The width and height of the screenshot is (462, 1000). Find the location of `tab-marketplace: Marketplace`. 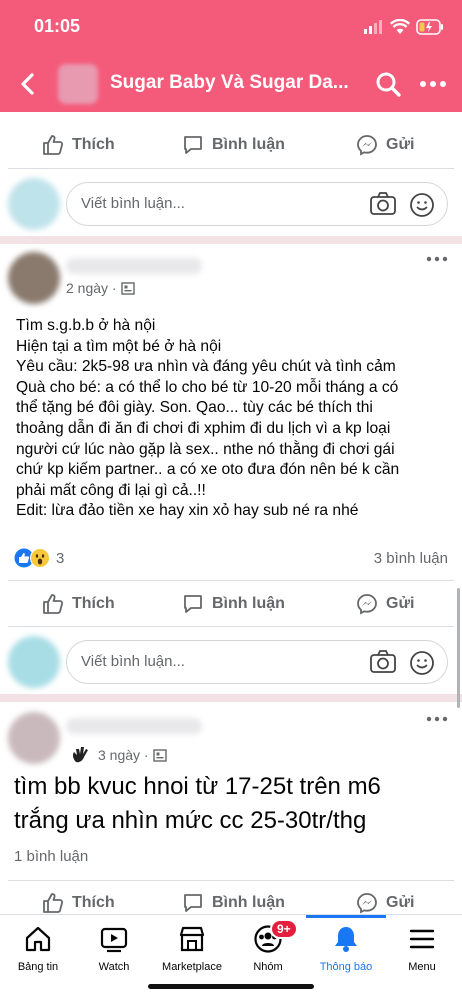

tab-marketplace: Marketplace is located at coordinates (192, 948).